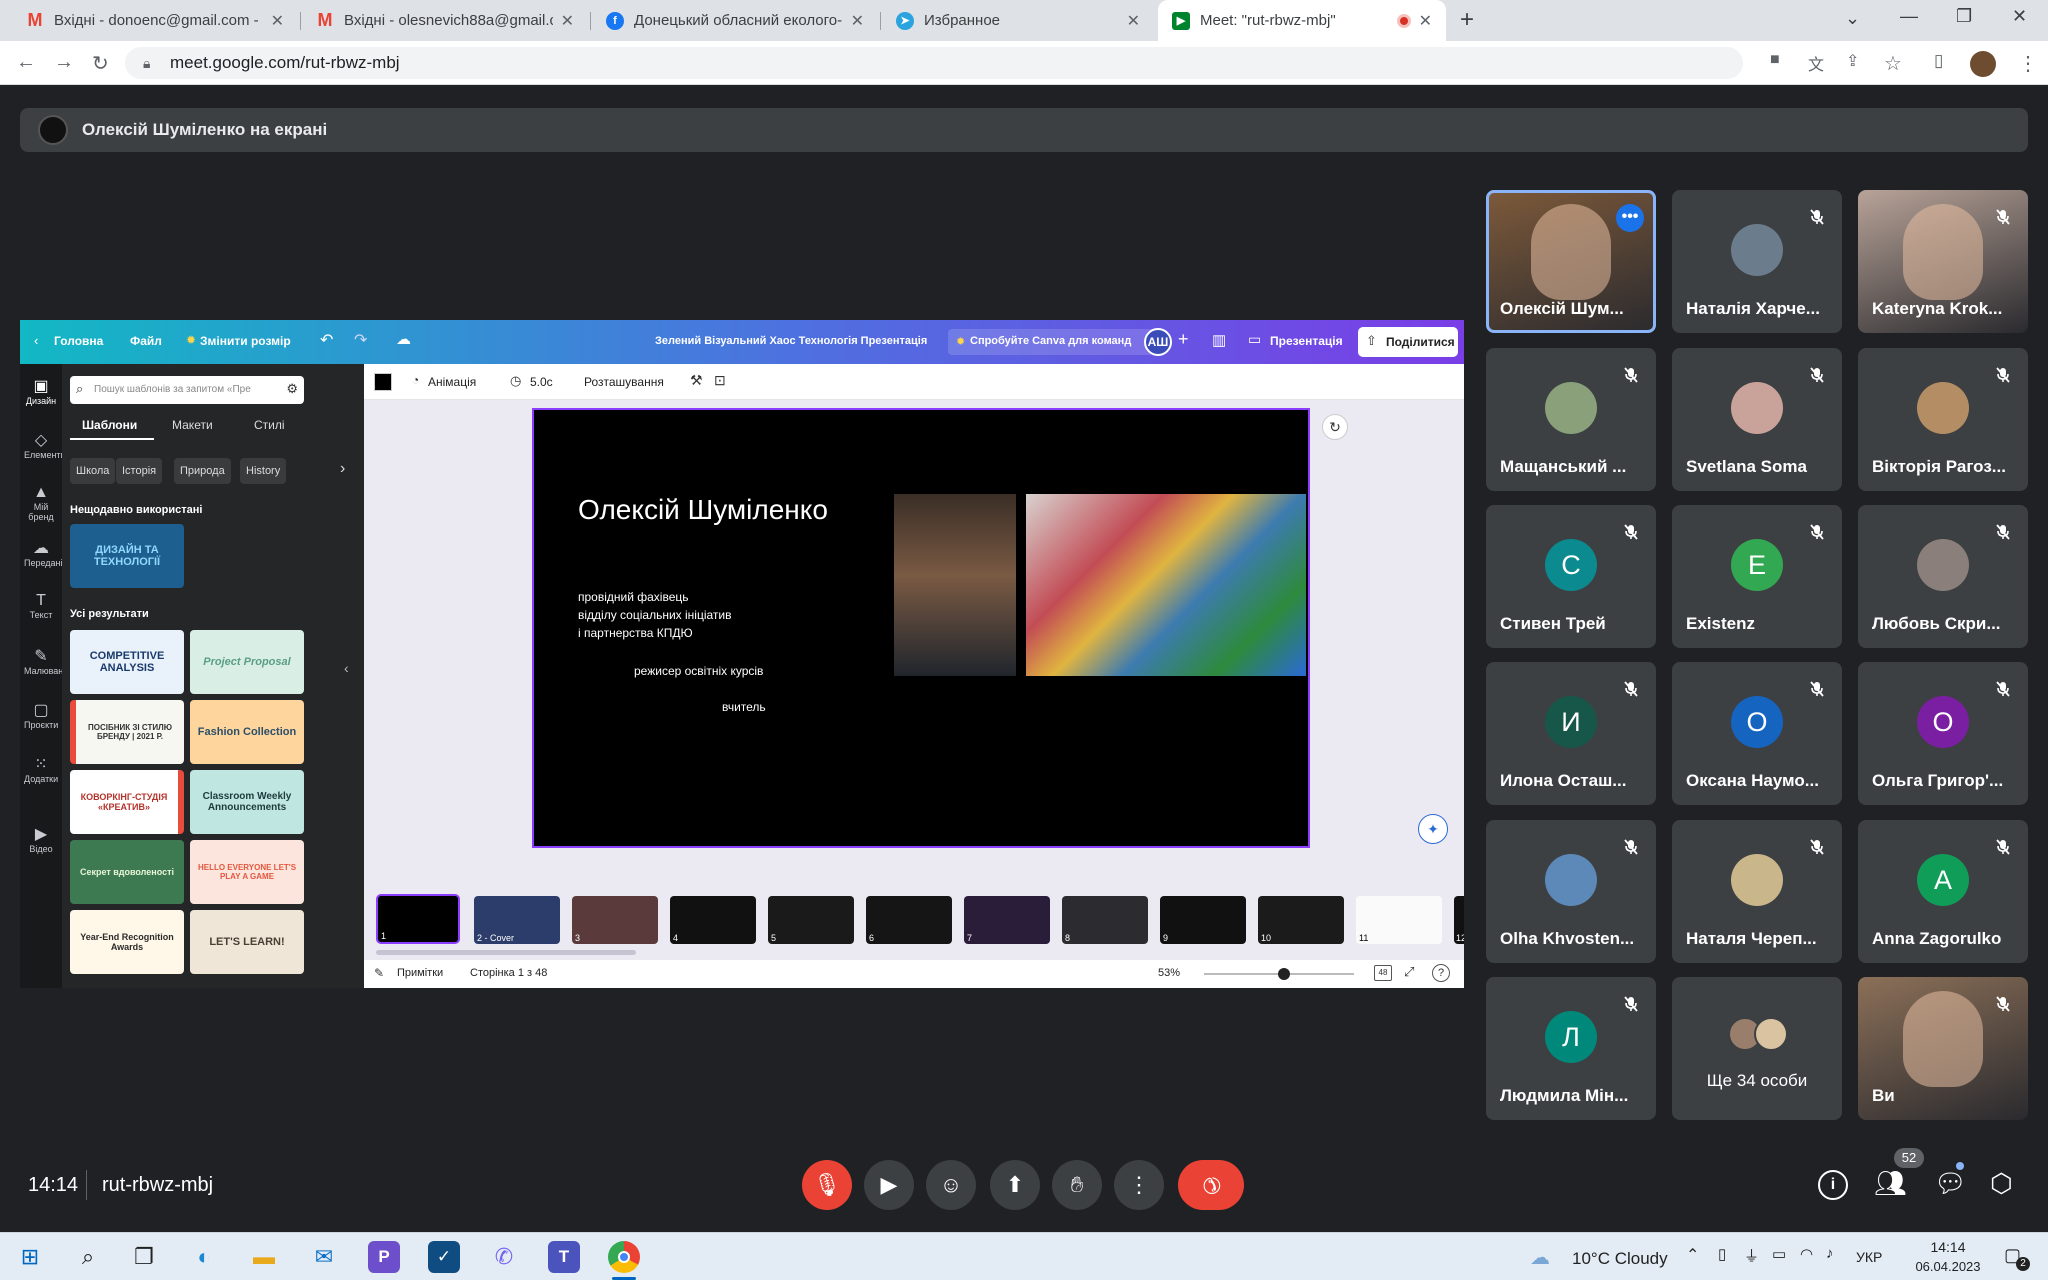  What do you see at coordinates (1383, 973) in the screenshot?
I see `grid-view-button: 48` at bounding box center [1383, 973].